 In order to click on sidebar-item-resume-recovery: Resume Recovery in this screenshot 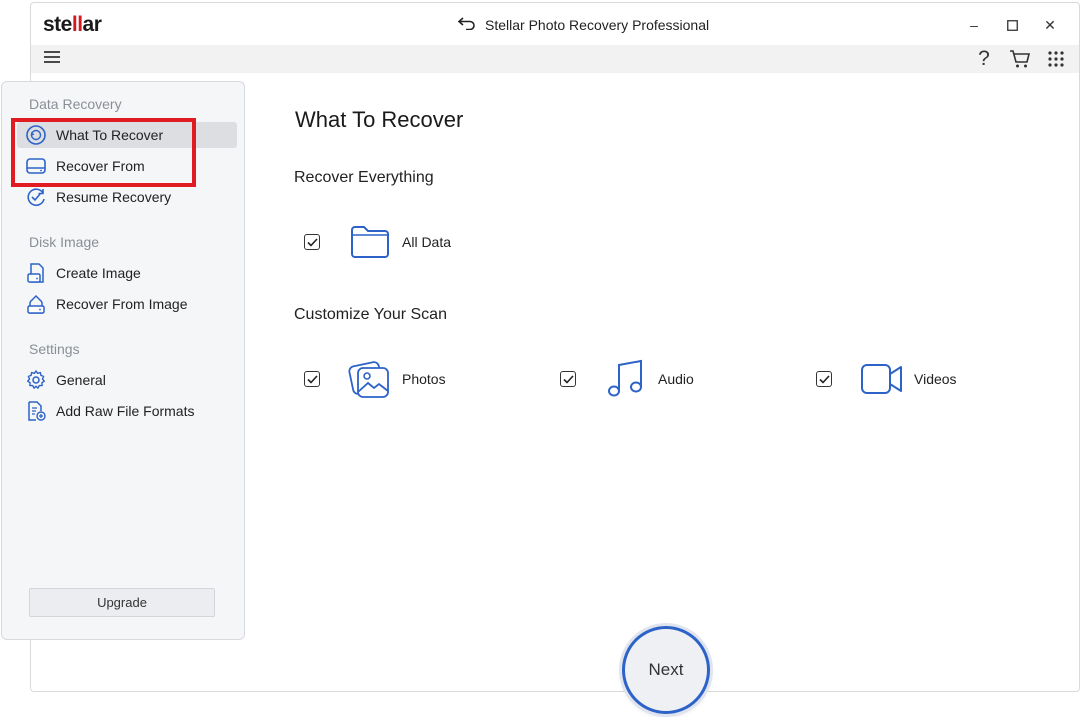, I will do `click(127, 197)`.